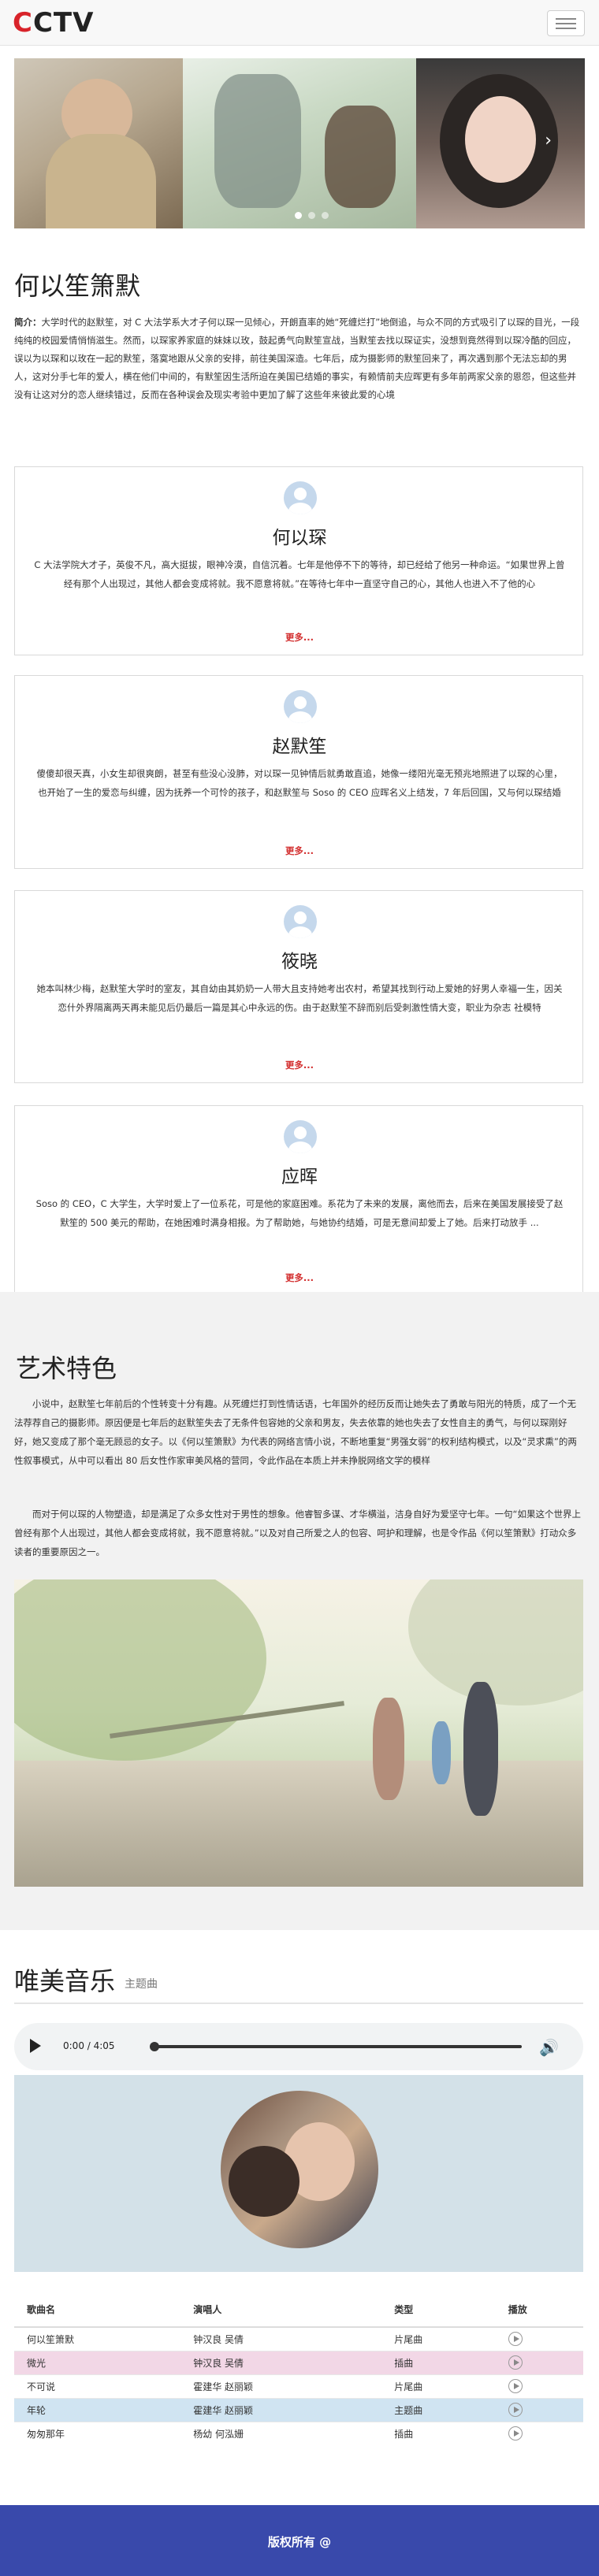 This screenshot has width=599, height=2576. What do you see at coordinates (97, 2338) in the screenshot?
I see `song-name: 何以笙箫默` at bounding box center [97, 2338].